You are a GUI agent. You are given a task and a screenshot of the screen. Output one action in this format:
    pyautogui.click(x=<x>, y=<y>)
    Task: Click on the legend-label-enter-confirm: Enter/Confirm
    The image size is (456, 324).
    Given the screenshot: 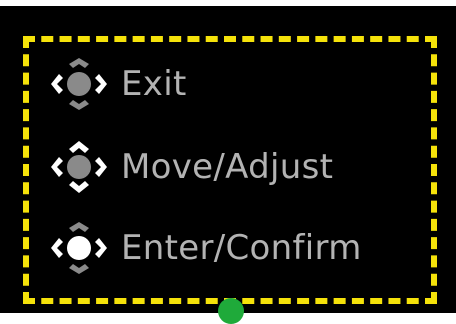 What is the action you would take?
    pyautogui.click(x=241, y=248)
    